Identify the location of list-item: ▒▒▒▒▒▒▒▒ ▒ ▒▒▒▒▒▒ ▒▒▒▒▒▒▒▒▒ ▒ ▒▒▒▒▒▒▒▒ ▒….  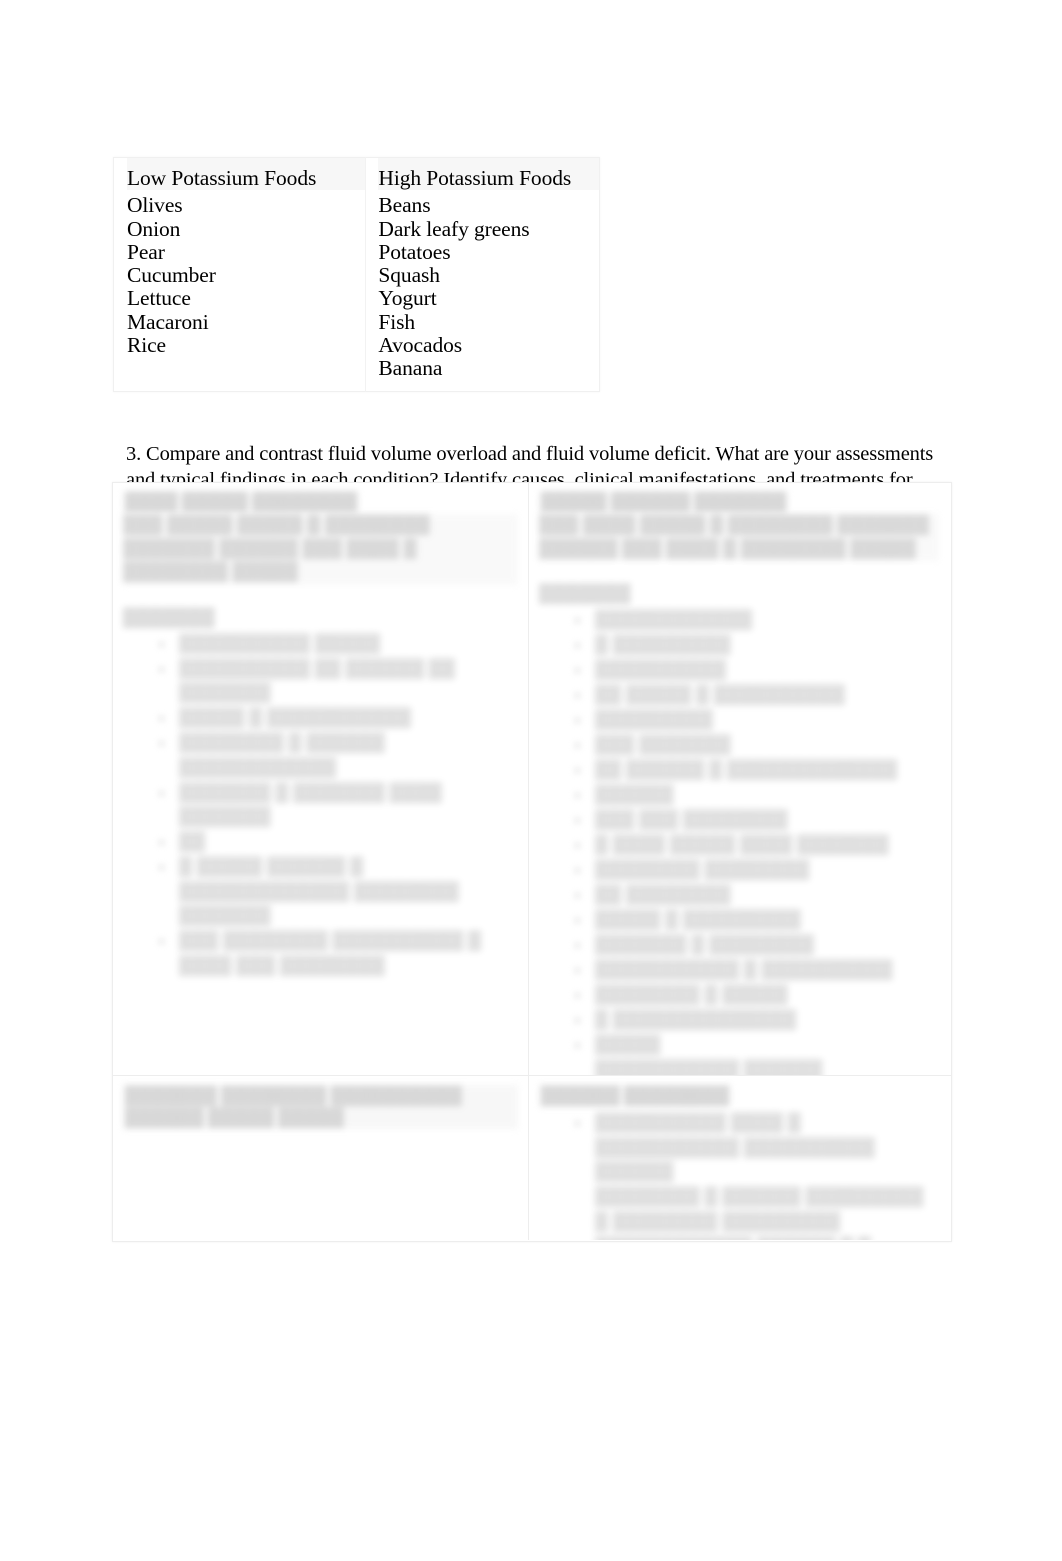
(759, 1209).